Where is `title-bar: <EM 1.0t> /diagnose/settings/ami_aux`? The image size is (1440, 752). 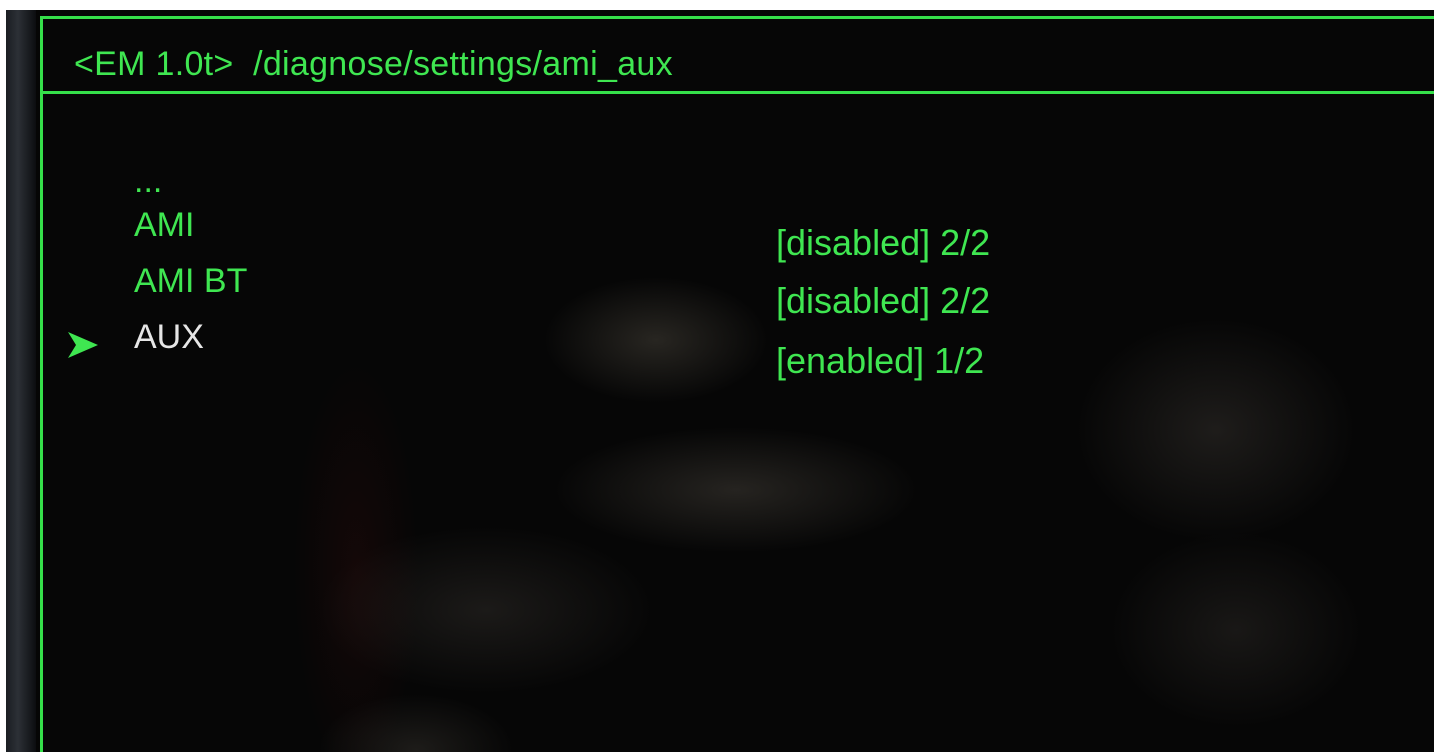
title-bar: <EM 1.0t> /diagnose/settings/ami_aux is located at coordinates (737, 55).